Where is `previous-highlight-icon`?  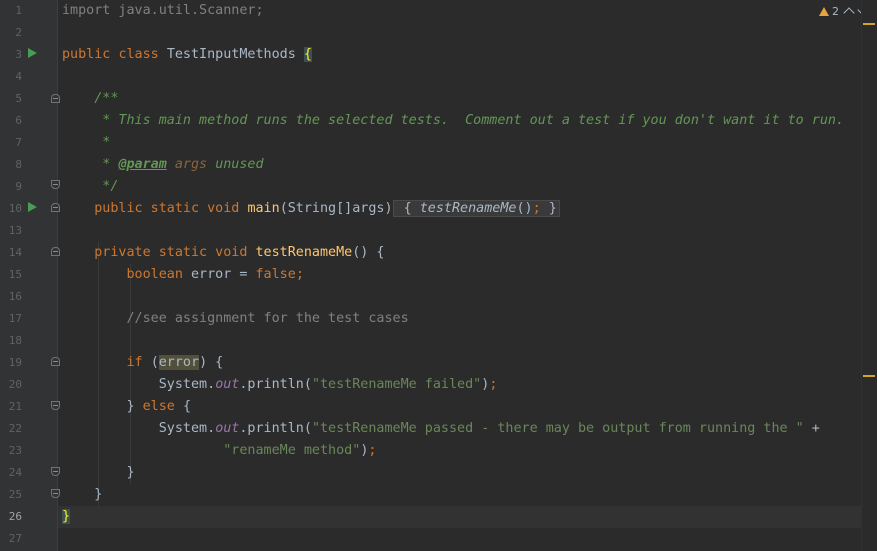 previous-highlight-icon is located at coordinates (849, 13).